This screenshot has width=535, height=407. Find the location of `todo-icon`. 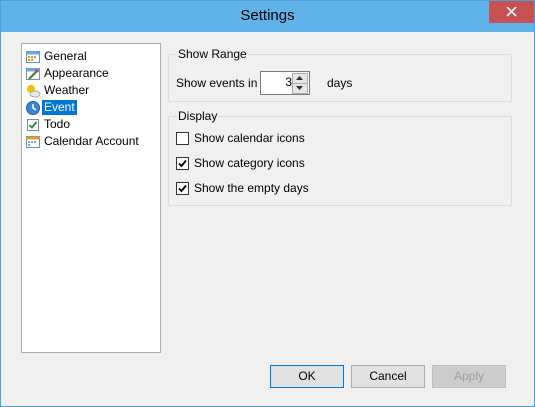

todo-icon is located at coordinates (33, 124).